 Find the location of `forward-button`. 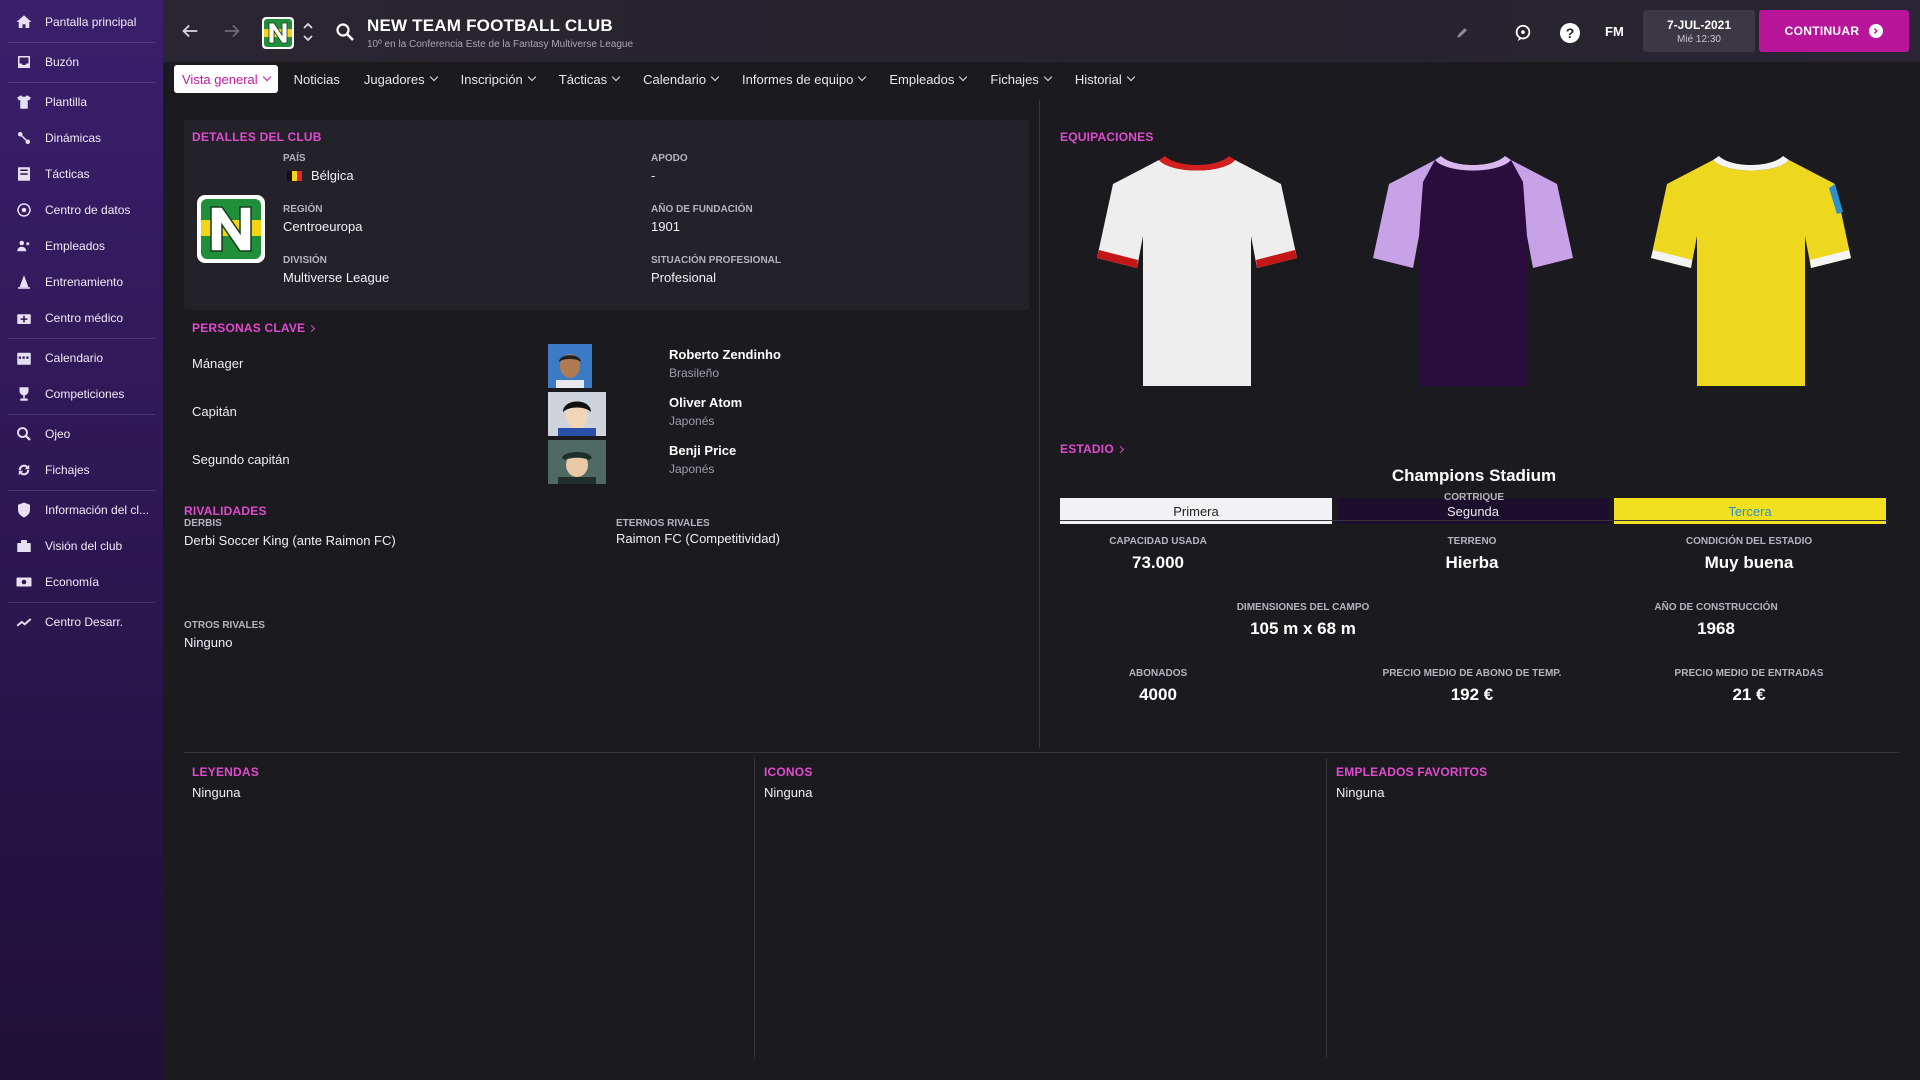

forward-button is located at coordinates (232, 31).